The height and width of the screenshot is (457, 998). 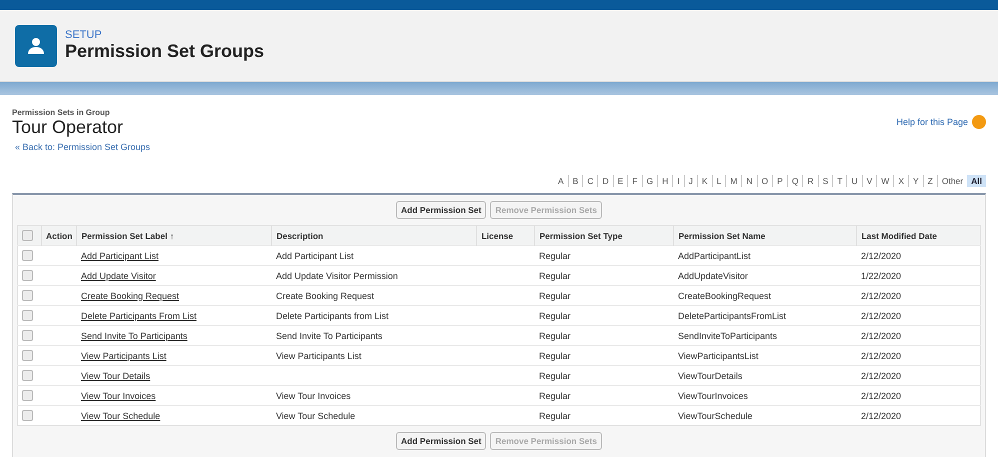 I want to click on table-cell: 1/22/2020, so click(x=880, y=275).